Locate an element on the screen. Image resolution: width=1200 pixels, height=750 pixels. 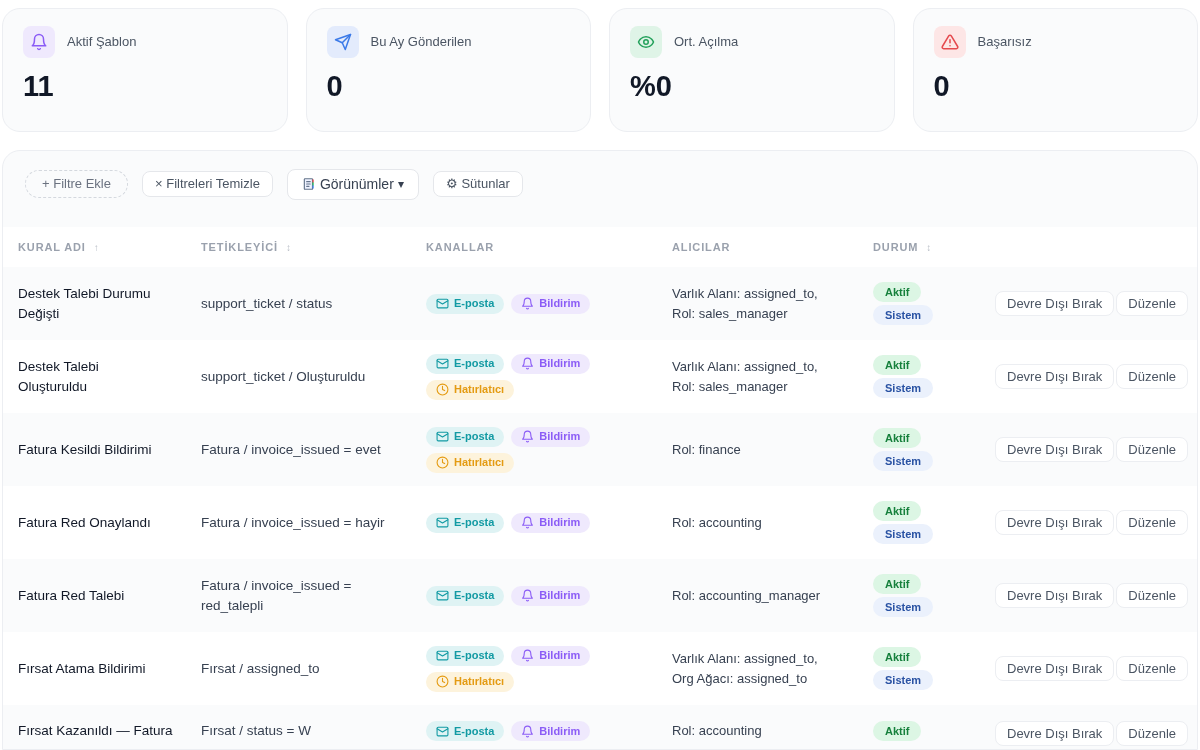
rule-name: Destek Talebi Durumu Değişti is located at coordinates (85, 303).